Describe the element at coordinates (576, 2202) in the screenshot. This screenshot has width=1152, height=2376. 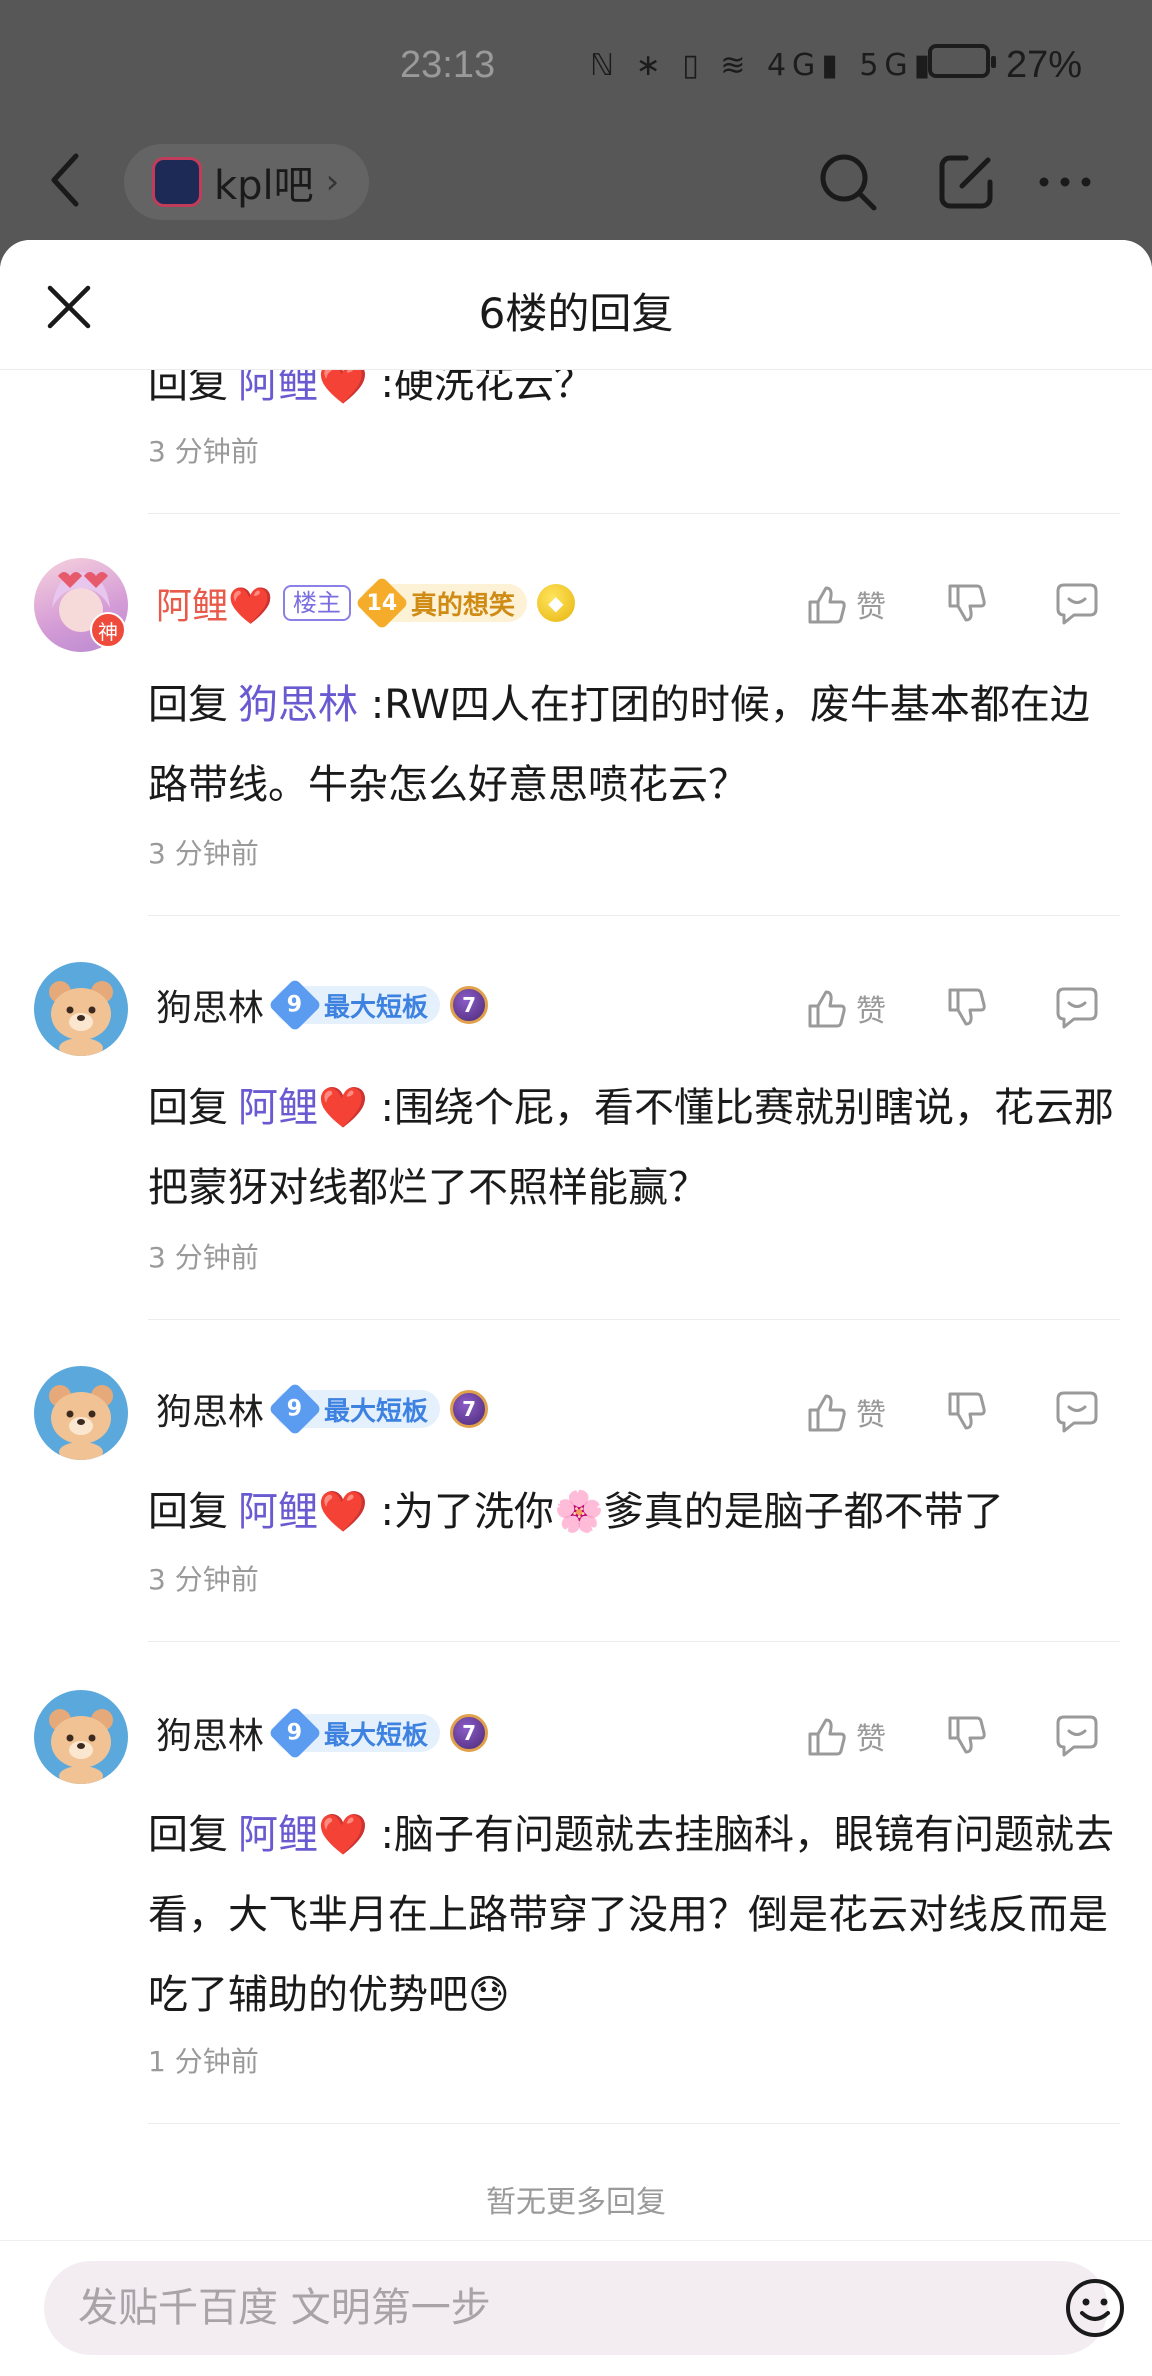
I see `no-more-replies: 暂无更多回复` at that location.